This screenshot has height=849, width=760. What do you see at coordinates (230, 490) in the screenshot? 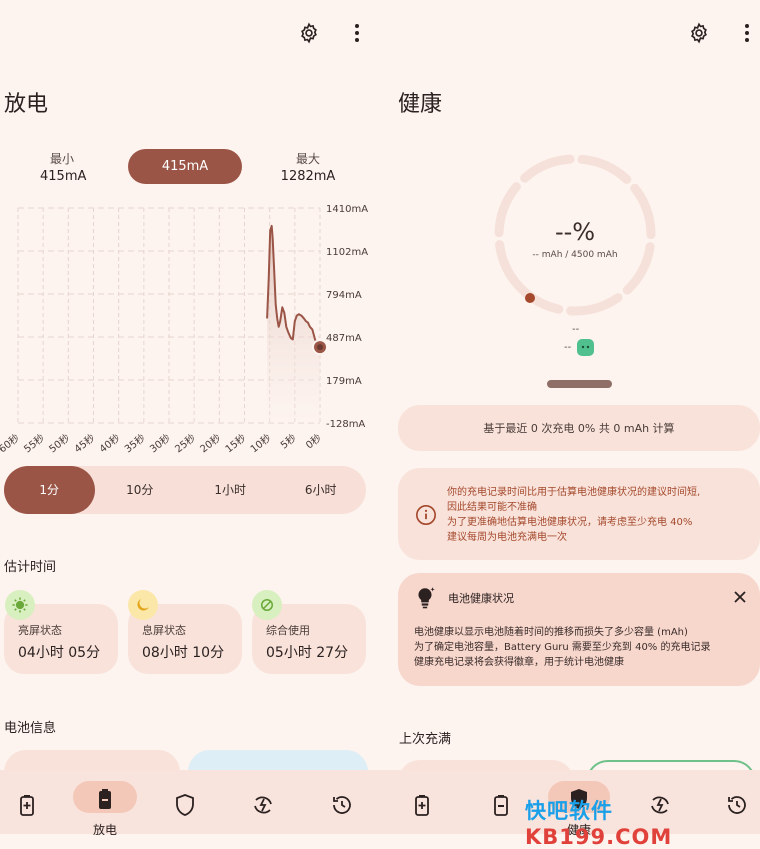
I see `range-1hour: 1小时` at bounding box center [230, 490].